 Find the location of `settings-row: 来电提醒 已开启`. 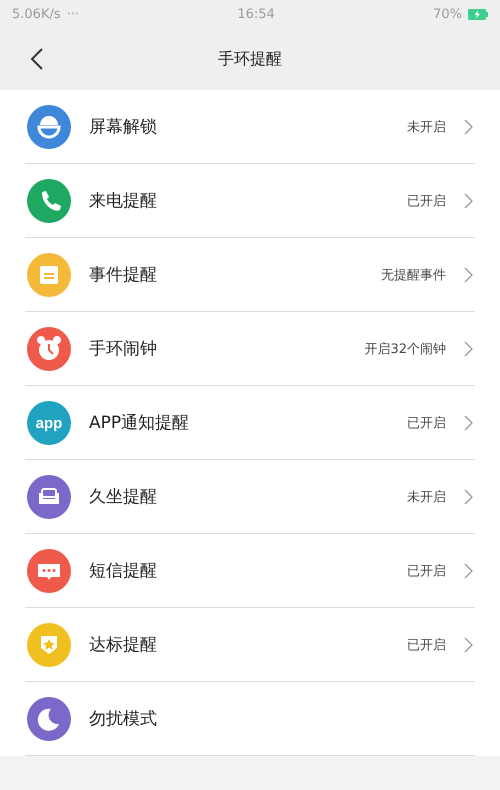

settings-row: 来电提醒 已开启 is located at coordinates (250, 201).